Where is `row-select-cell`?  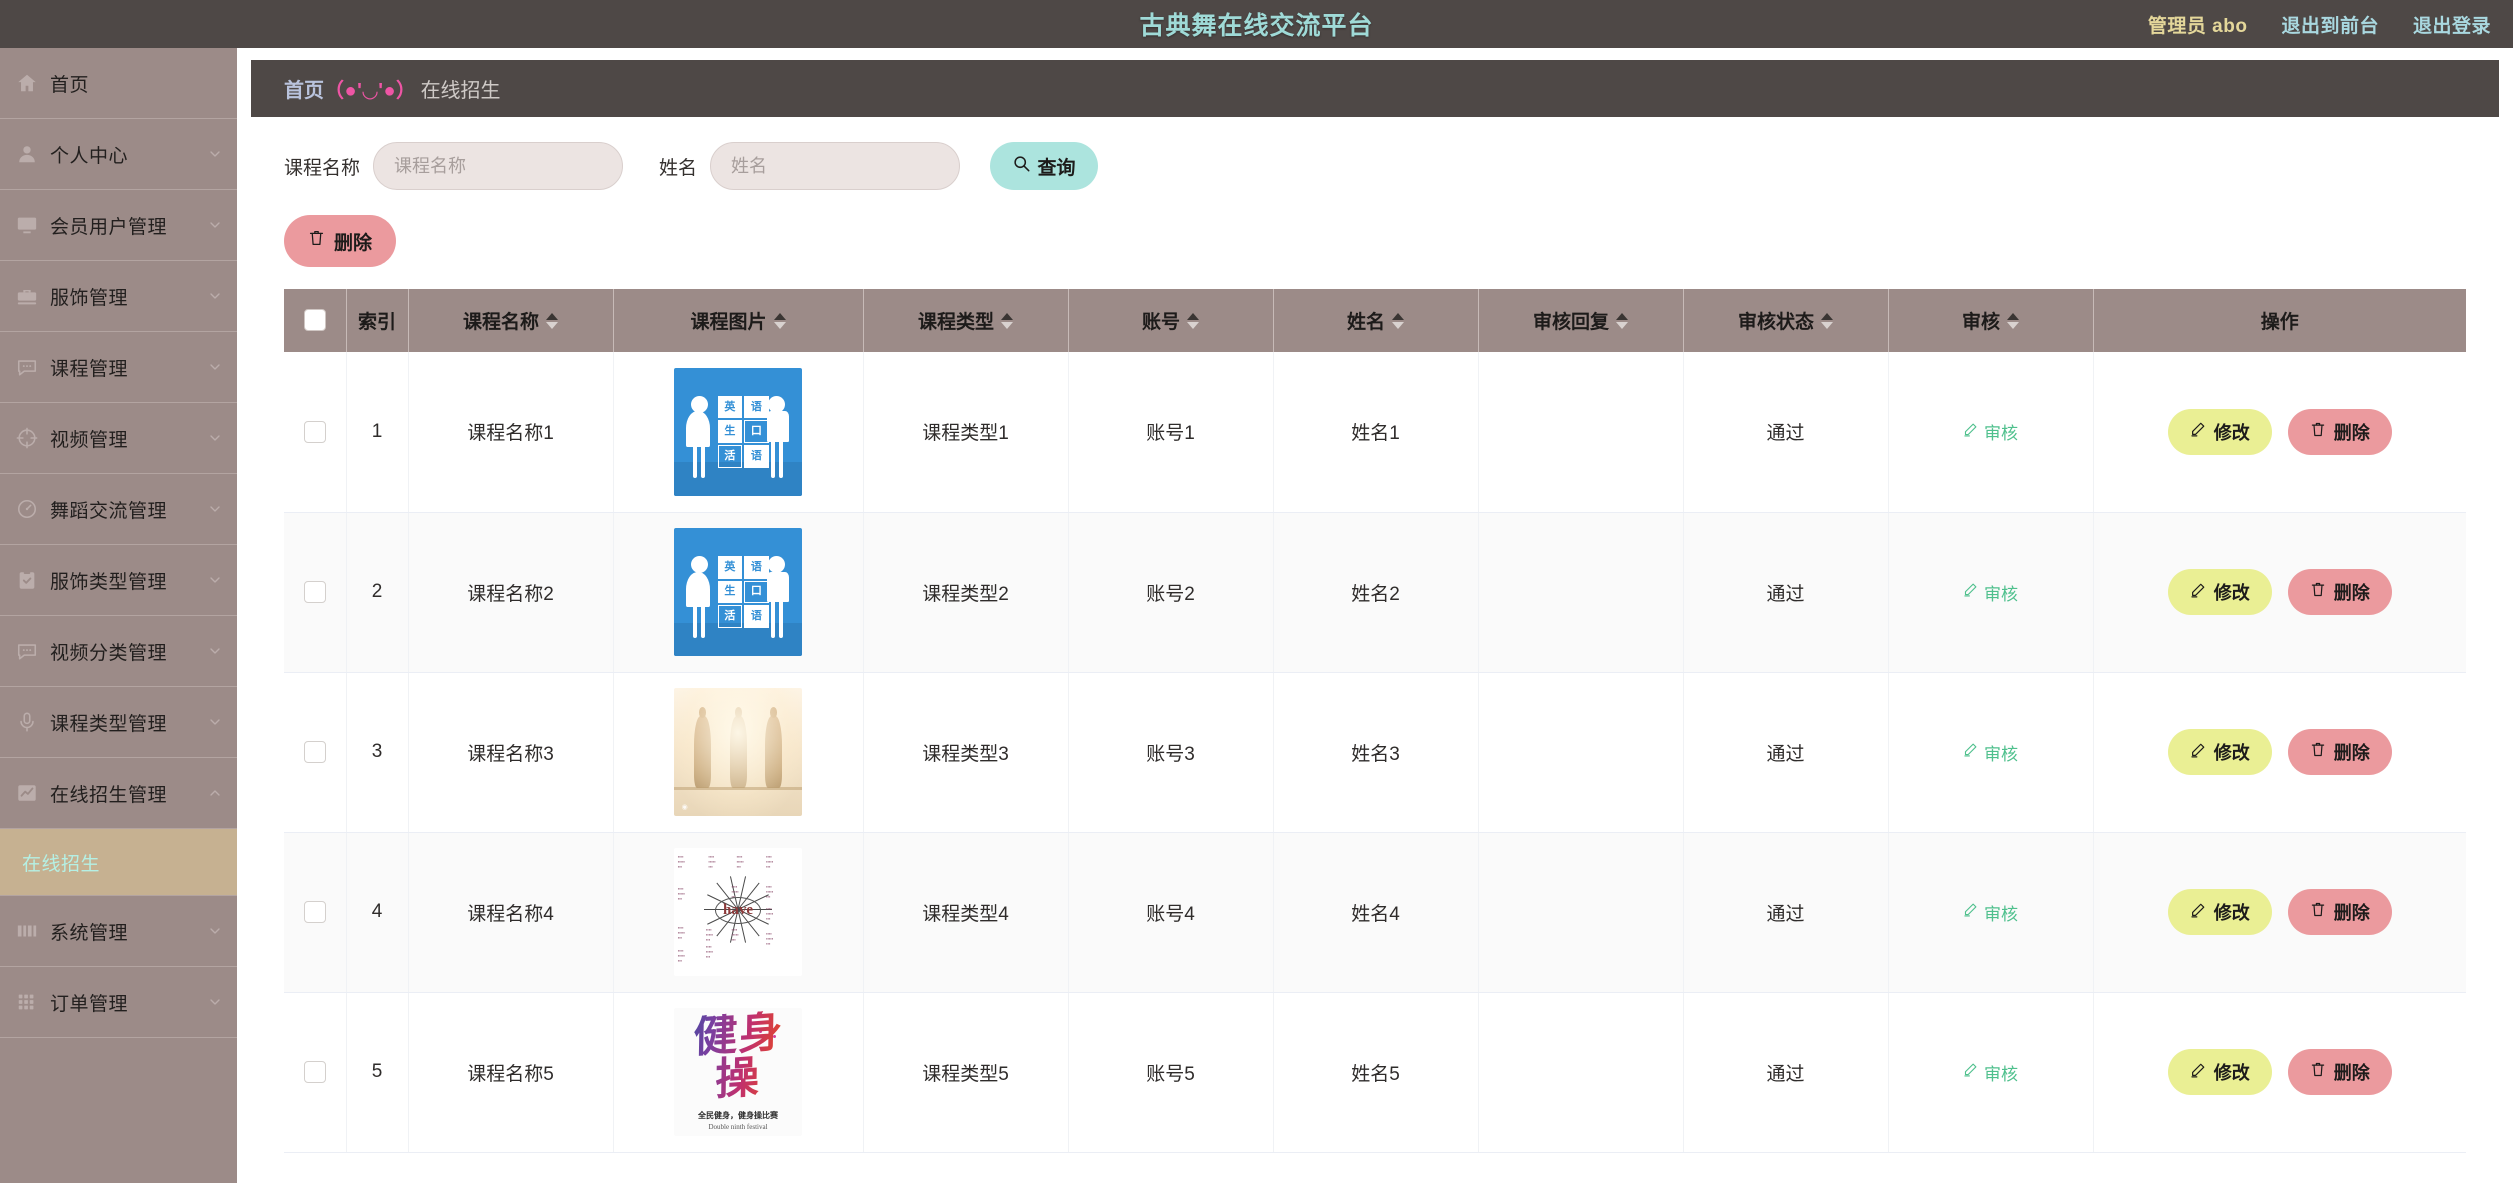
row-select-cell is located at coordinates (315, 912).